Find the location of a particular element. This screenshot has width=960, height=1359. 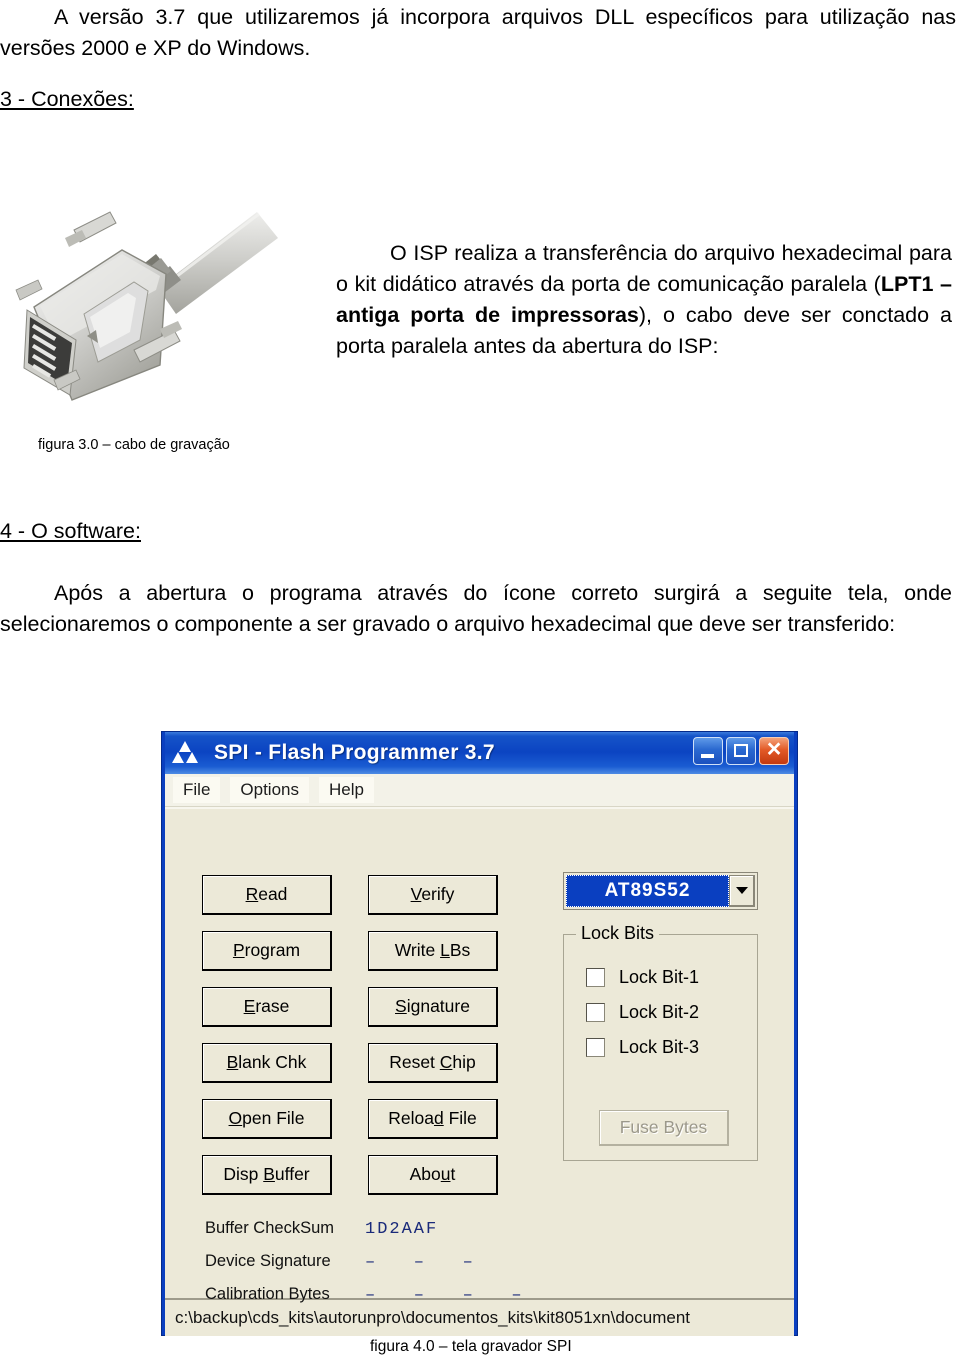

menu-options: Options is located at coordinates (269, 790).